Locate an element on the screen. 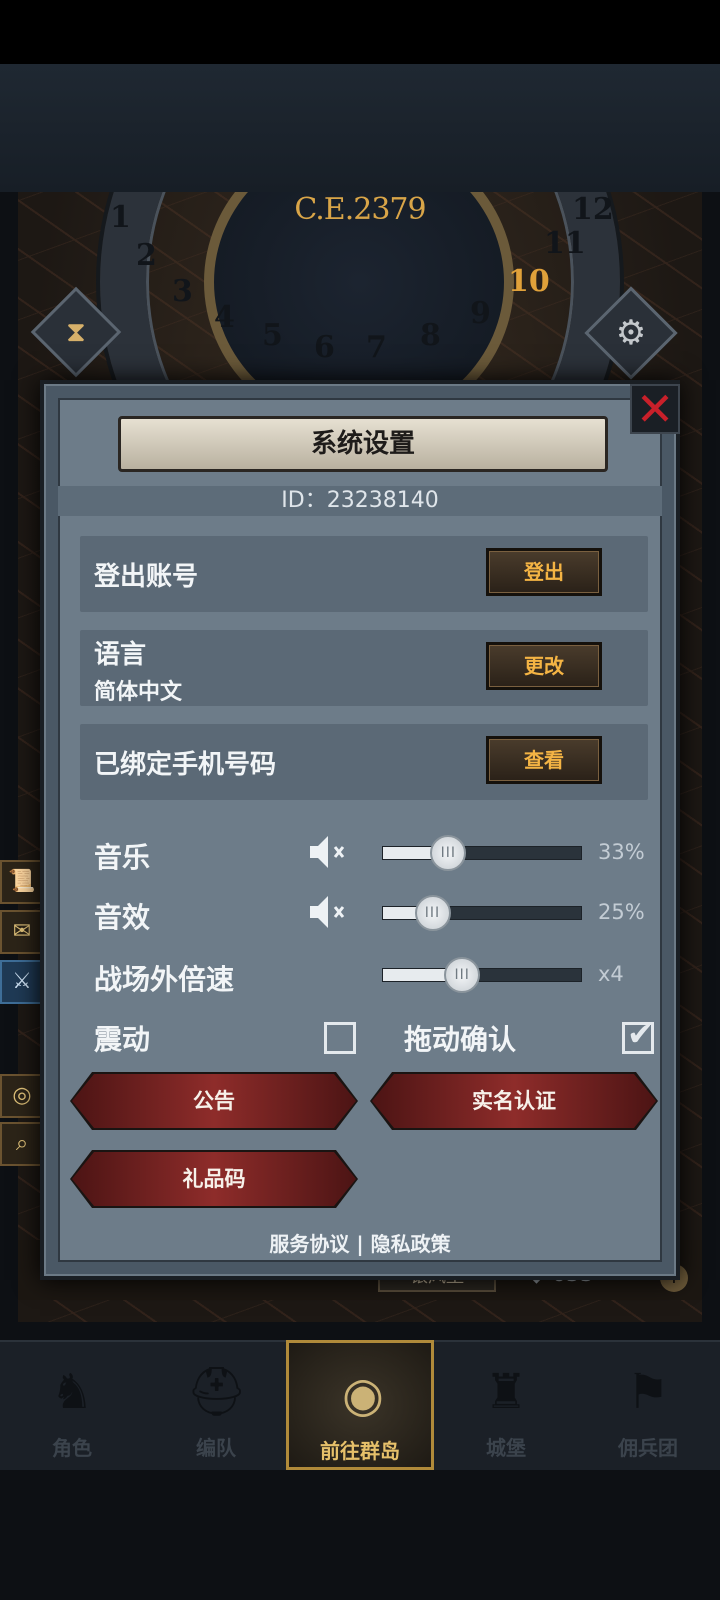 This screenshot has height=1600, width=720. dial-number: 6 is located at coordinates (324, 347).